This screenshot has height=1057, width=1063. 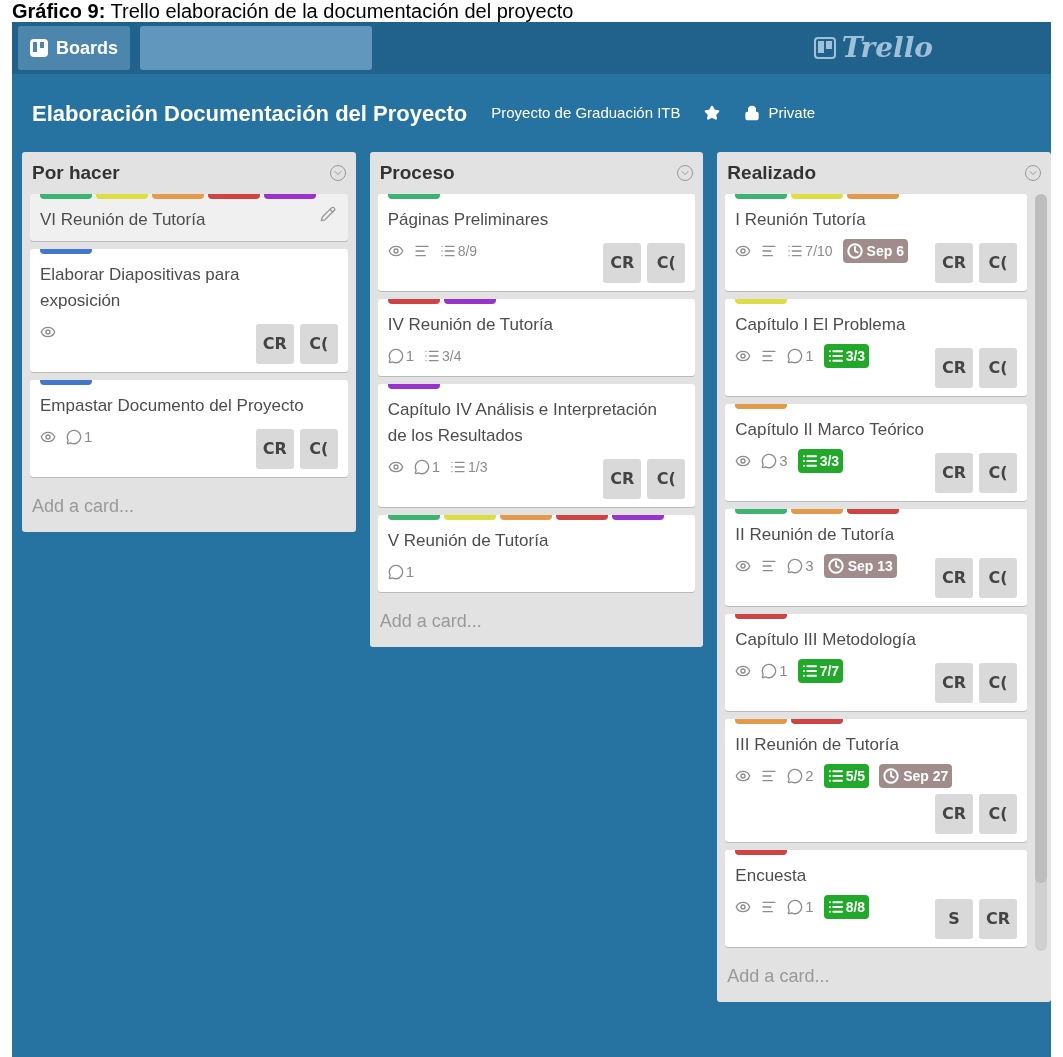 I want to click on star-icon, so click(x=712, y=113).